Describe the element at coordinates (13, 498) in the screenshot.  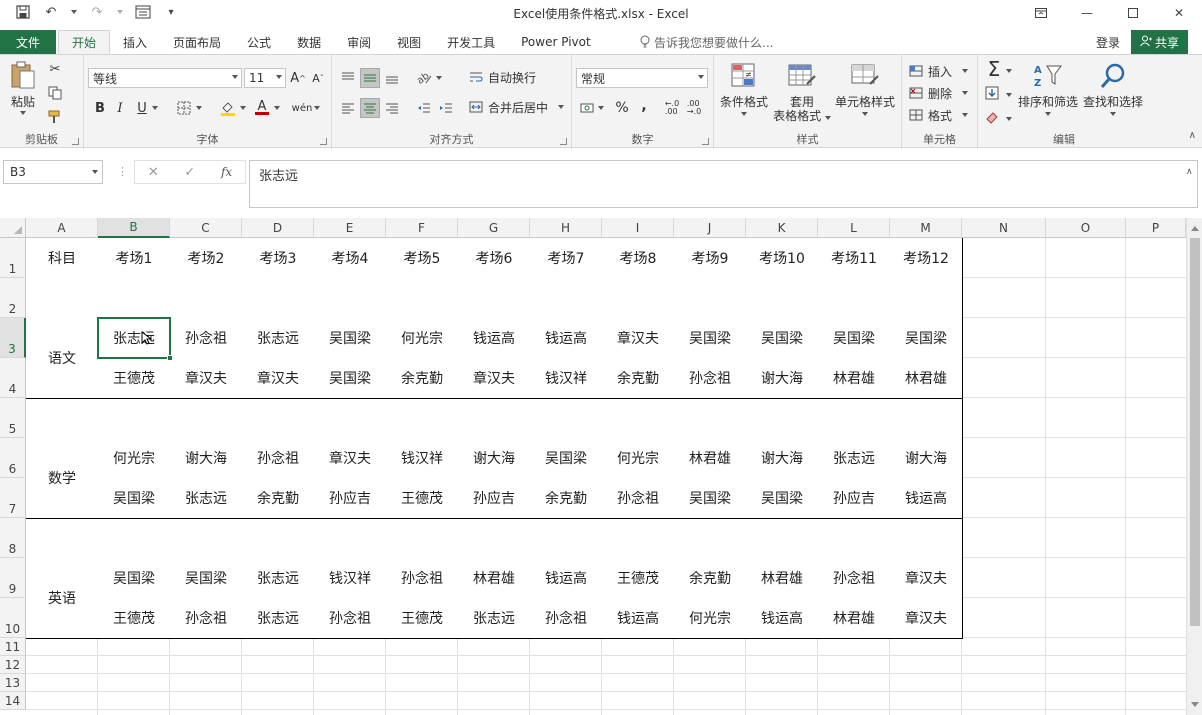
I see `row-header-7: 7` at that location.